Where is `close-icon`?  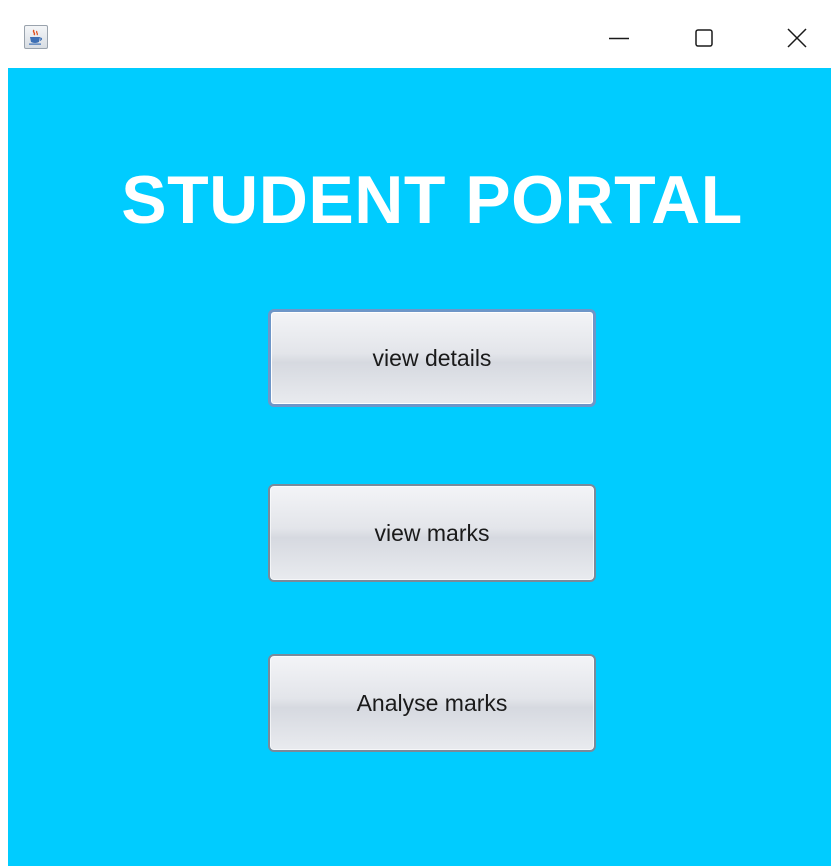 close-icon is located at coordinates (797, 38).